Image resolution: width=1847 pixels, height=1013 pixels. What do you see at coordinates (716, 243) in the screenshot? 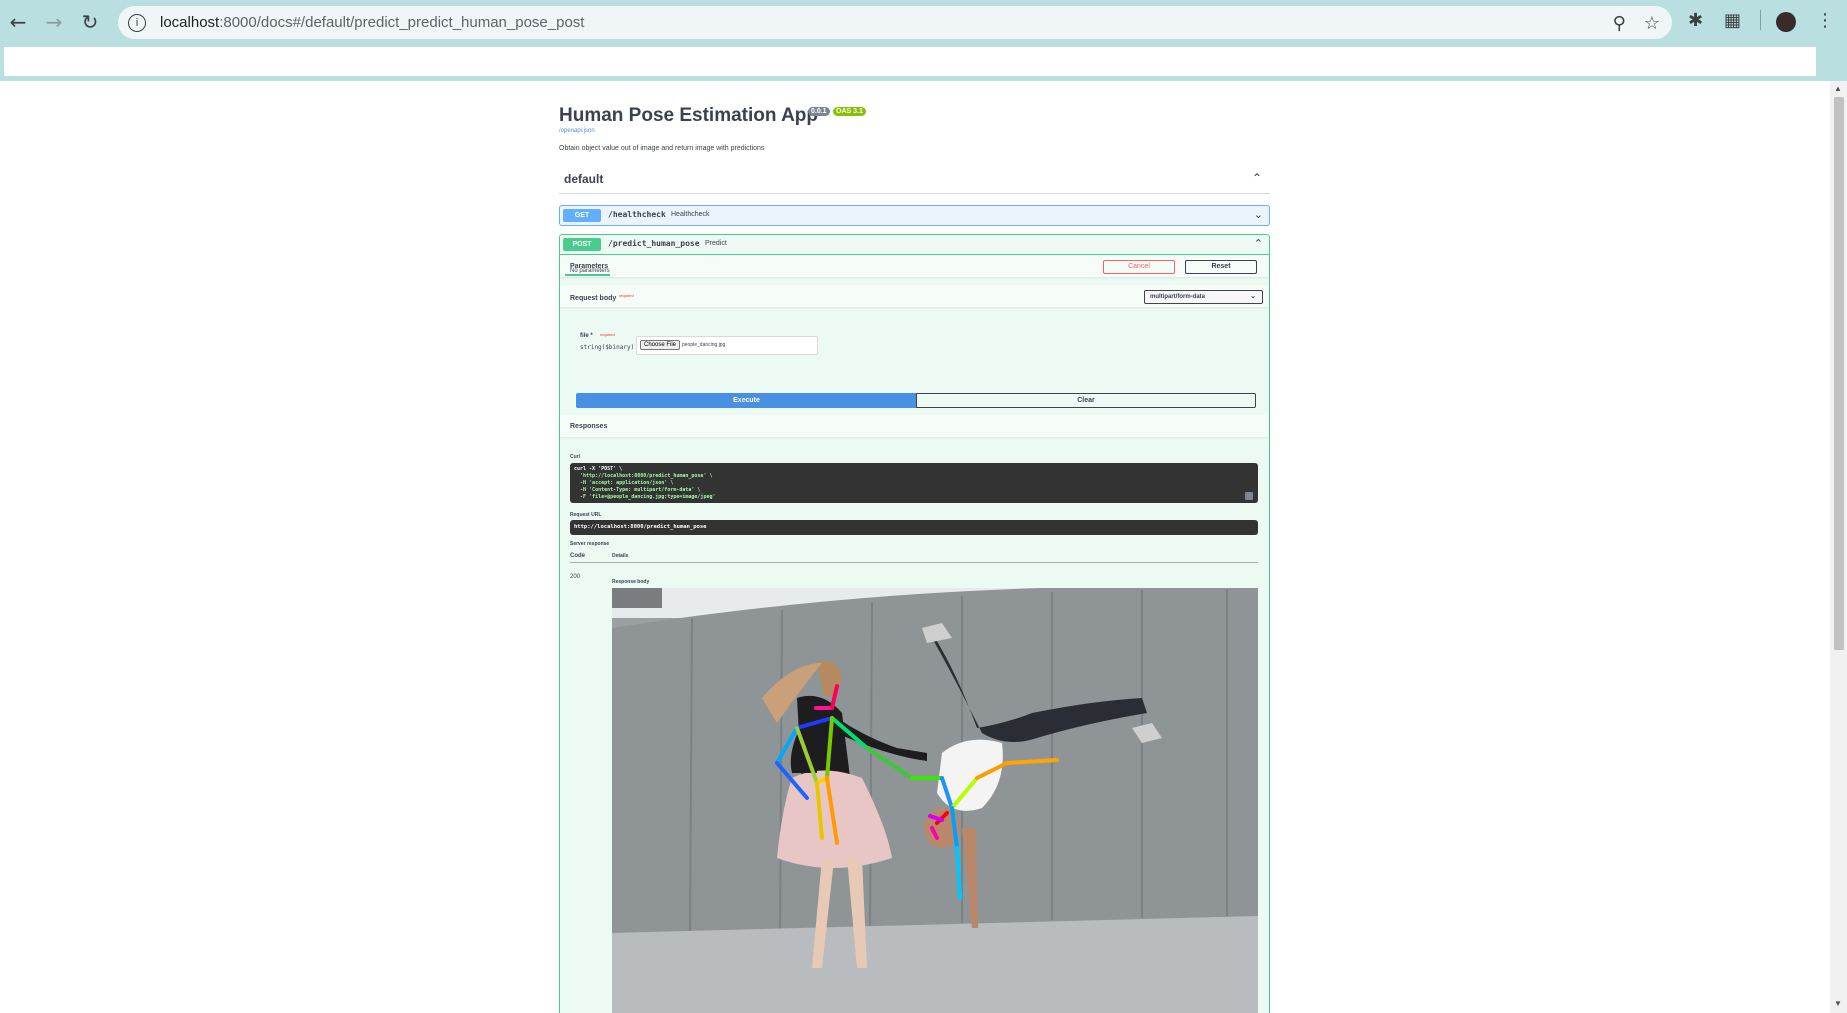
I see `operation-summary: Predict` at bounding box center [716, 243].